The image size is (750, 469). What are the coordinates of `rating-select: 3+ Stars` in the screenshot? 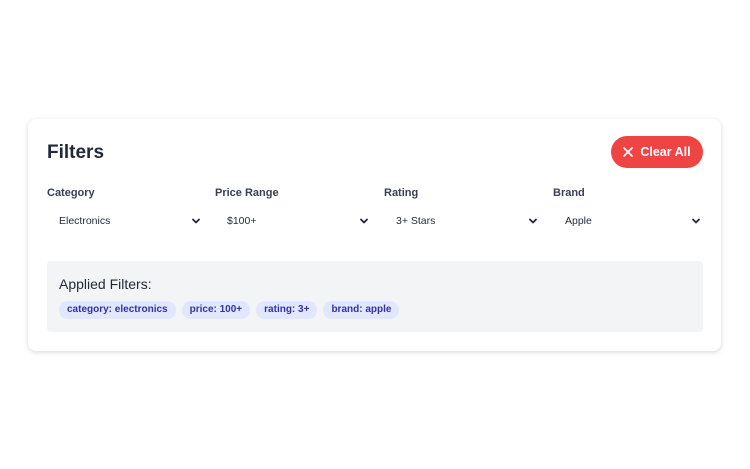 It's located at (462, 221).